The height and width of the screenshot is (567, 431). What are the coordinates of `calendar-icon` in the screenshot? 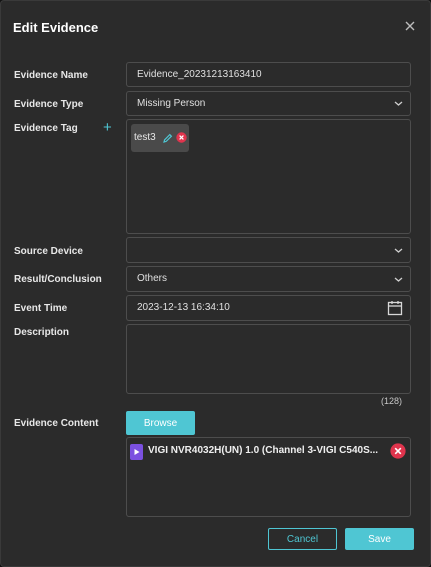 It's located at (395, 308).